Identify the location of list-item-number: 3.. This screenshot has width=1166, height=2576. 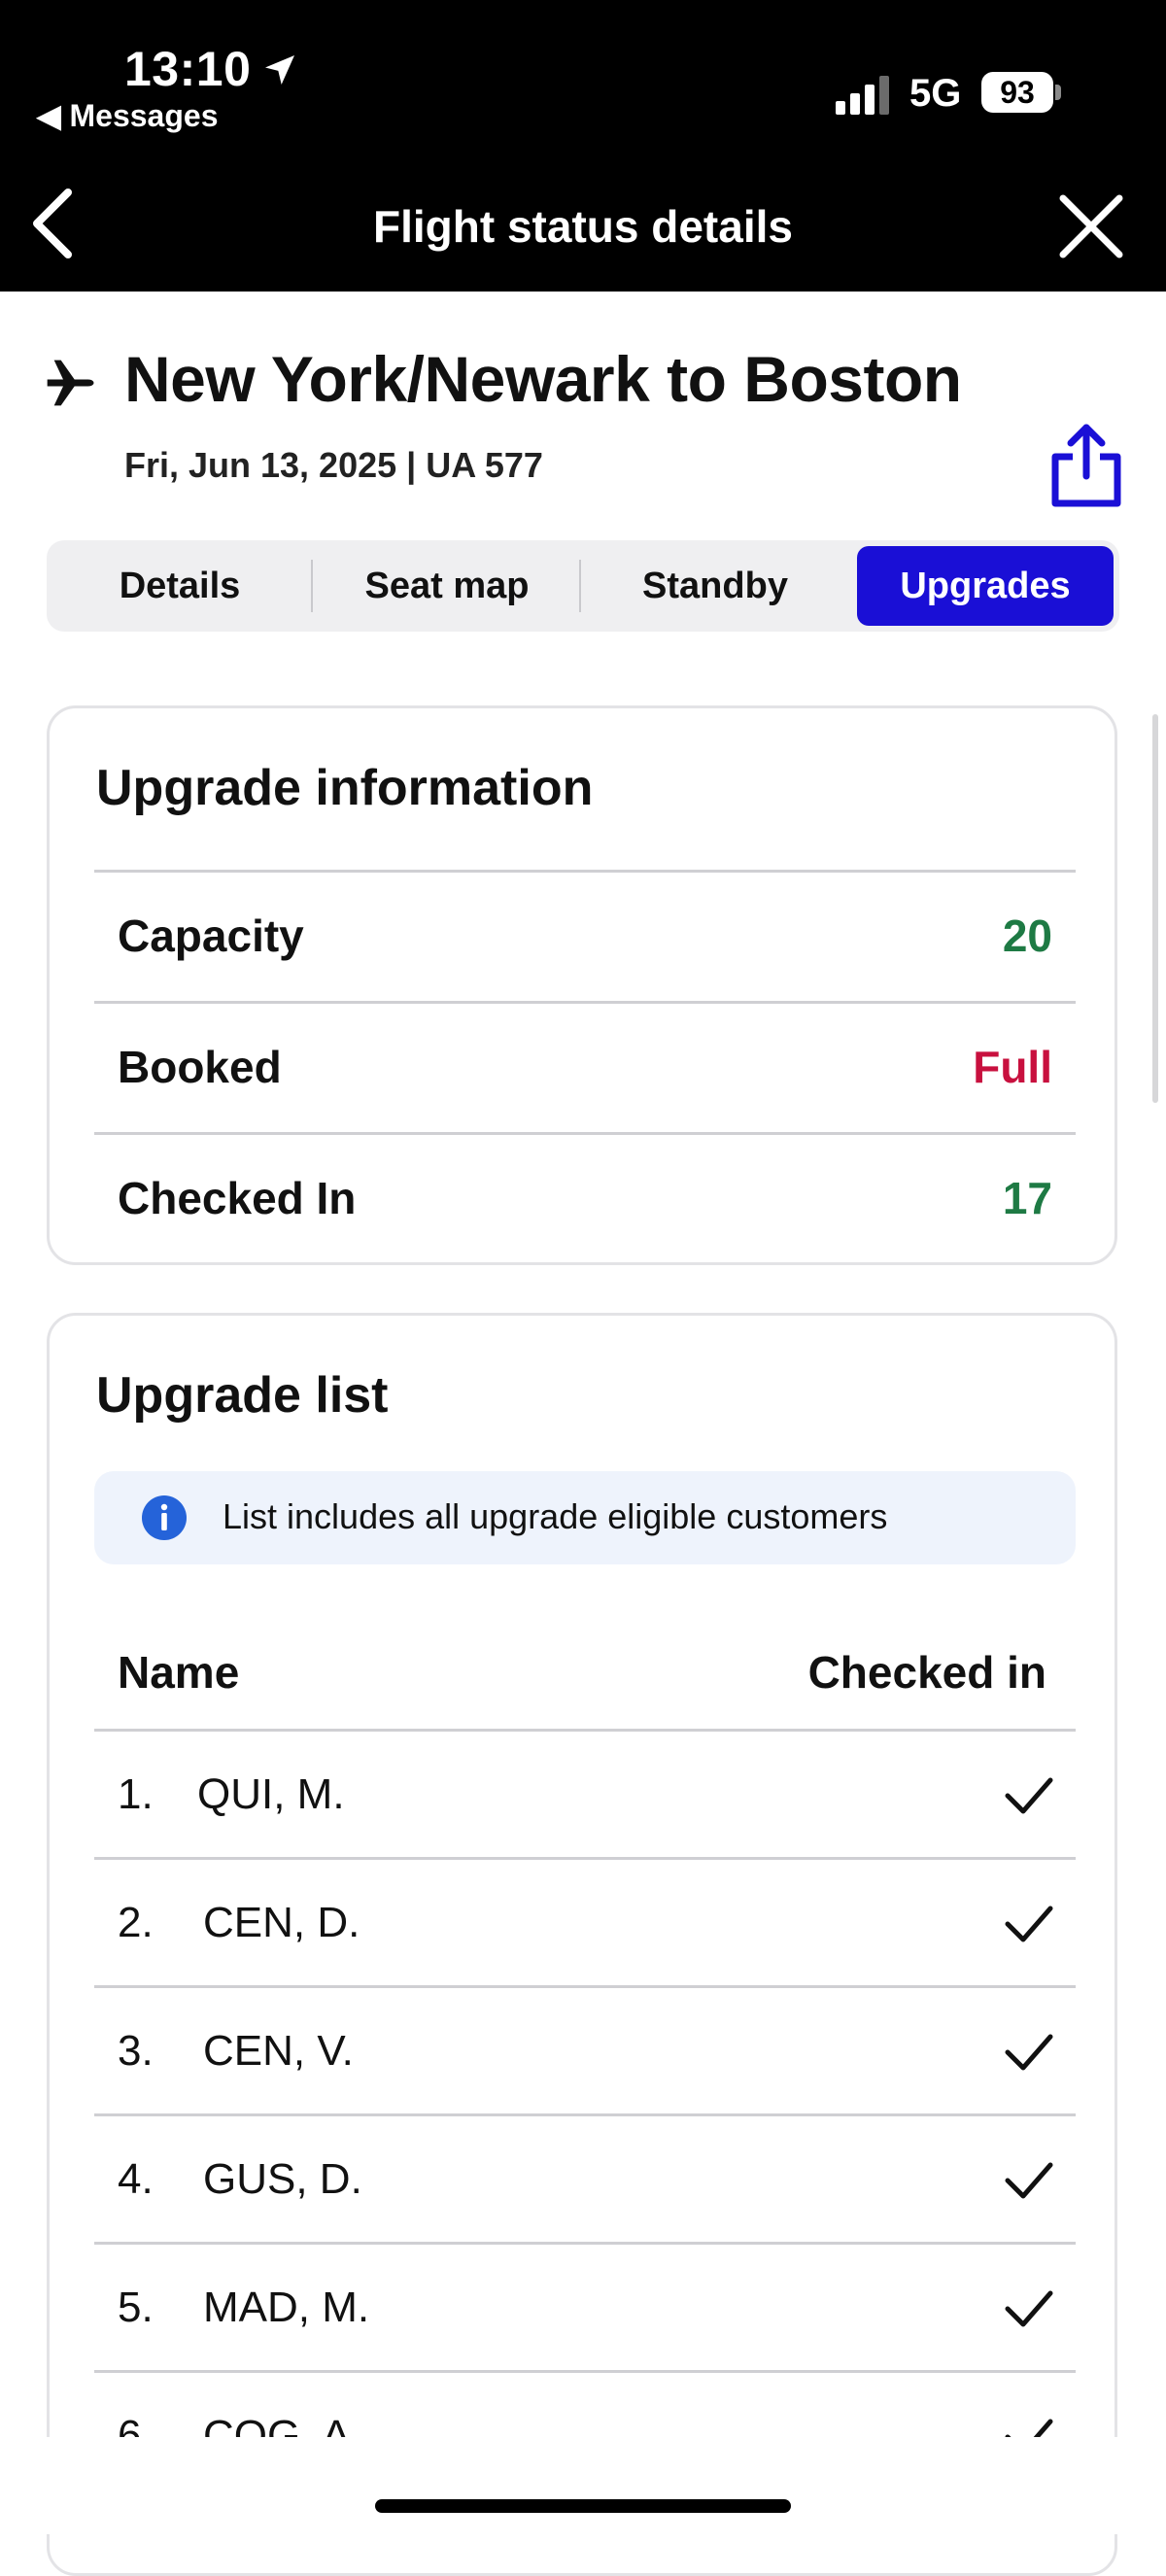
(136, 2051).